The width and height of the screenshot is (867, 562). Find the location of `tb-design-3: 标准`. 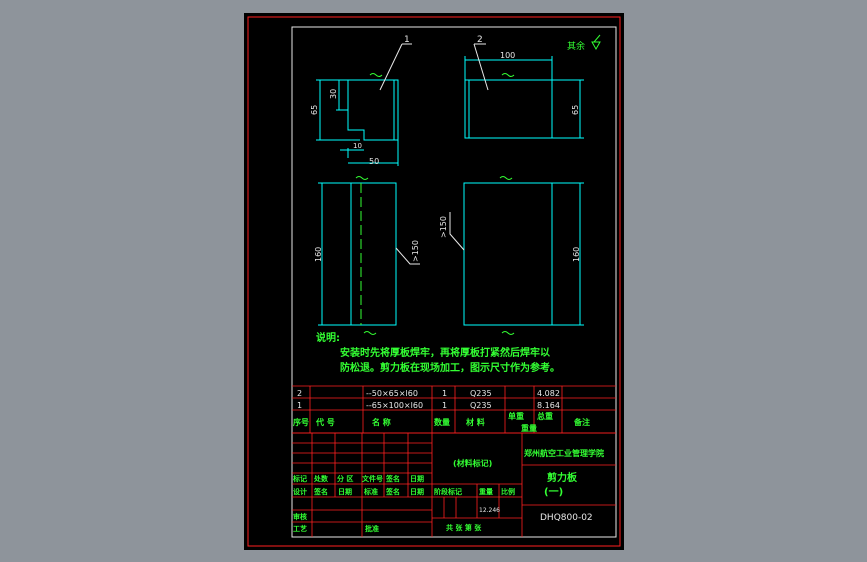

tb-design-3: 标准 is located at coordinates (370, 491).